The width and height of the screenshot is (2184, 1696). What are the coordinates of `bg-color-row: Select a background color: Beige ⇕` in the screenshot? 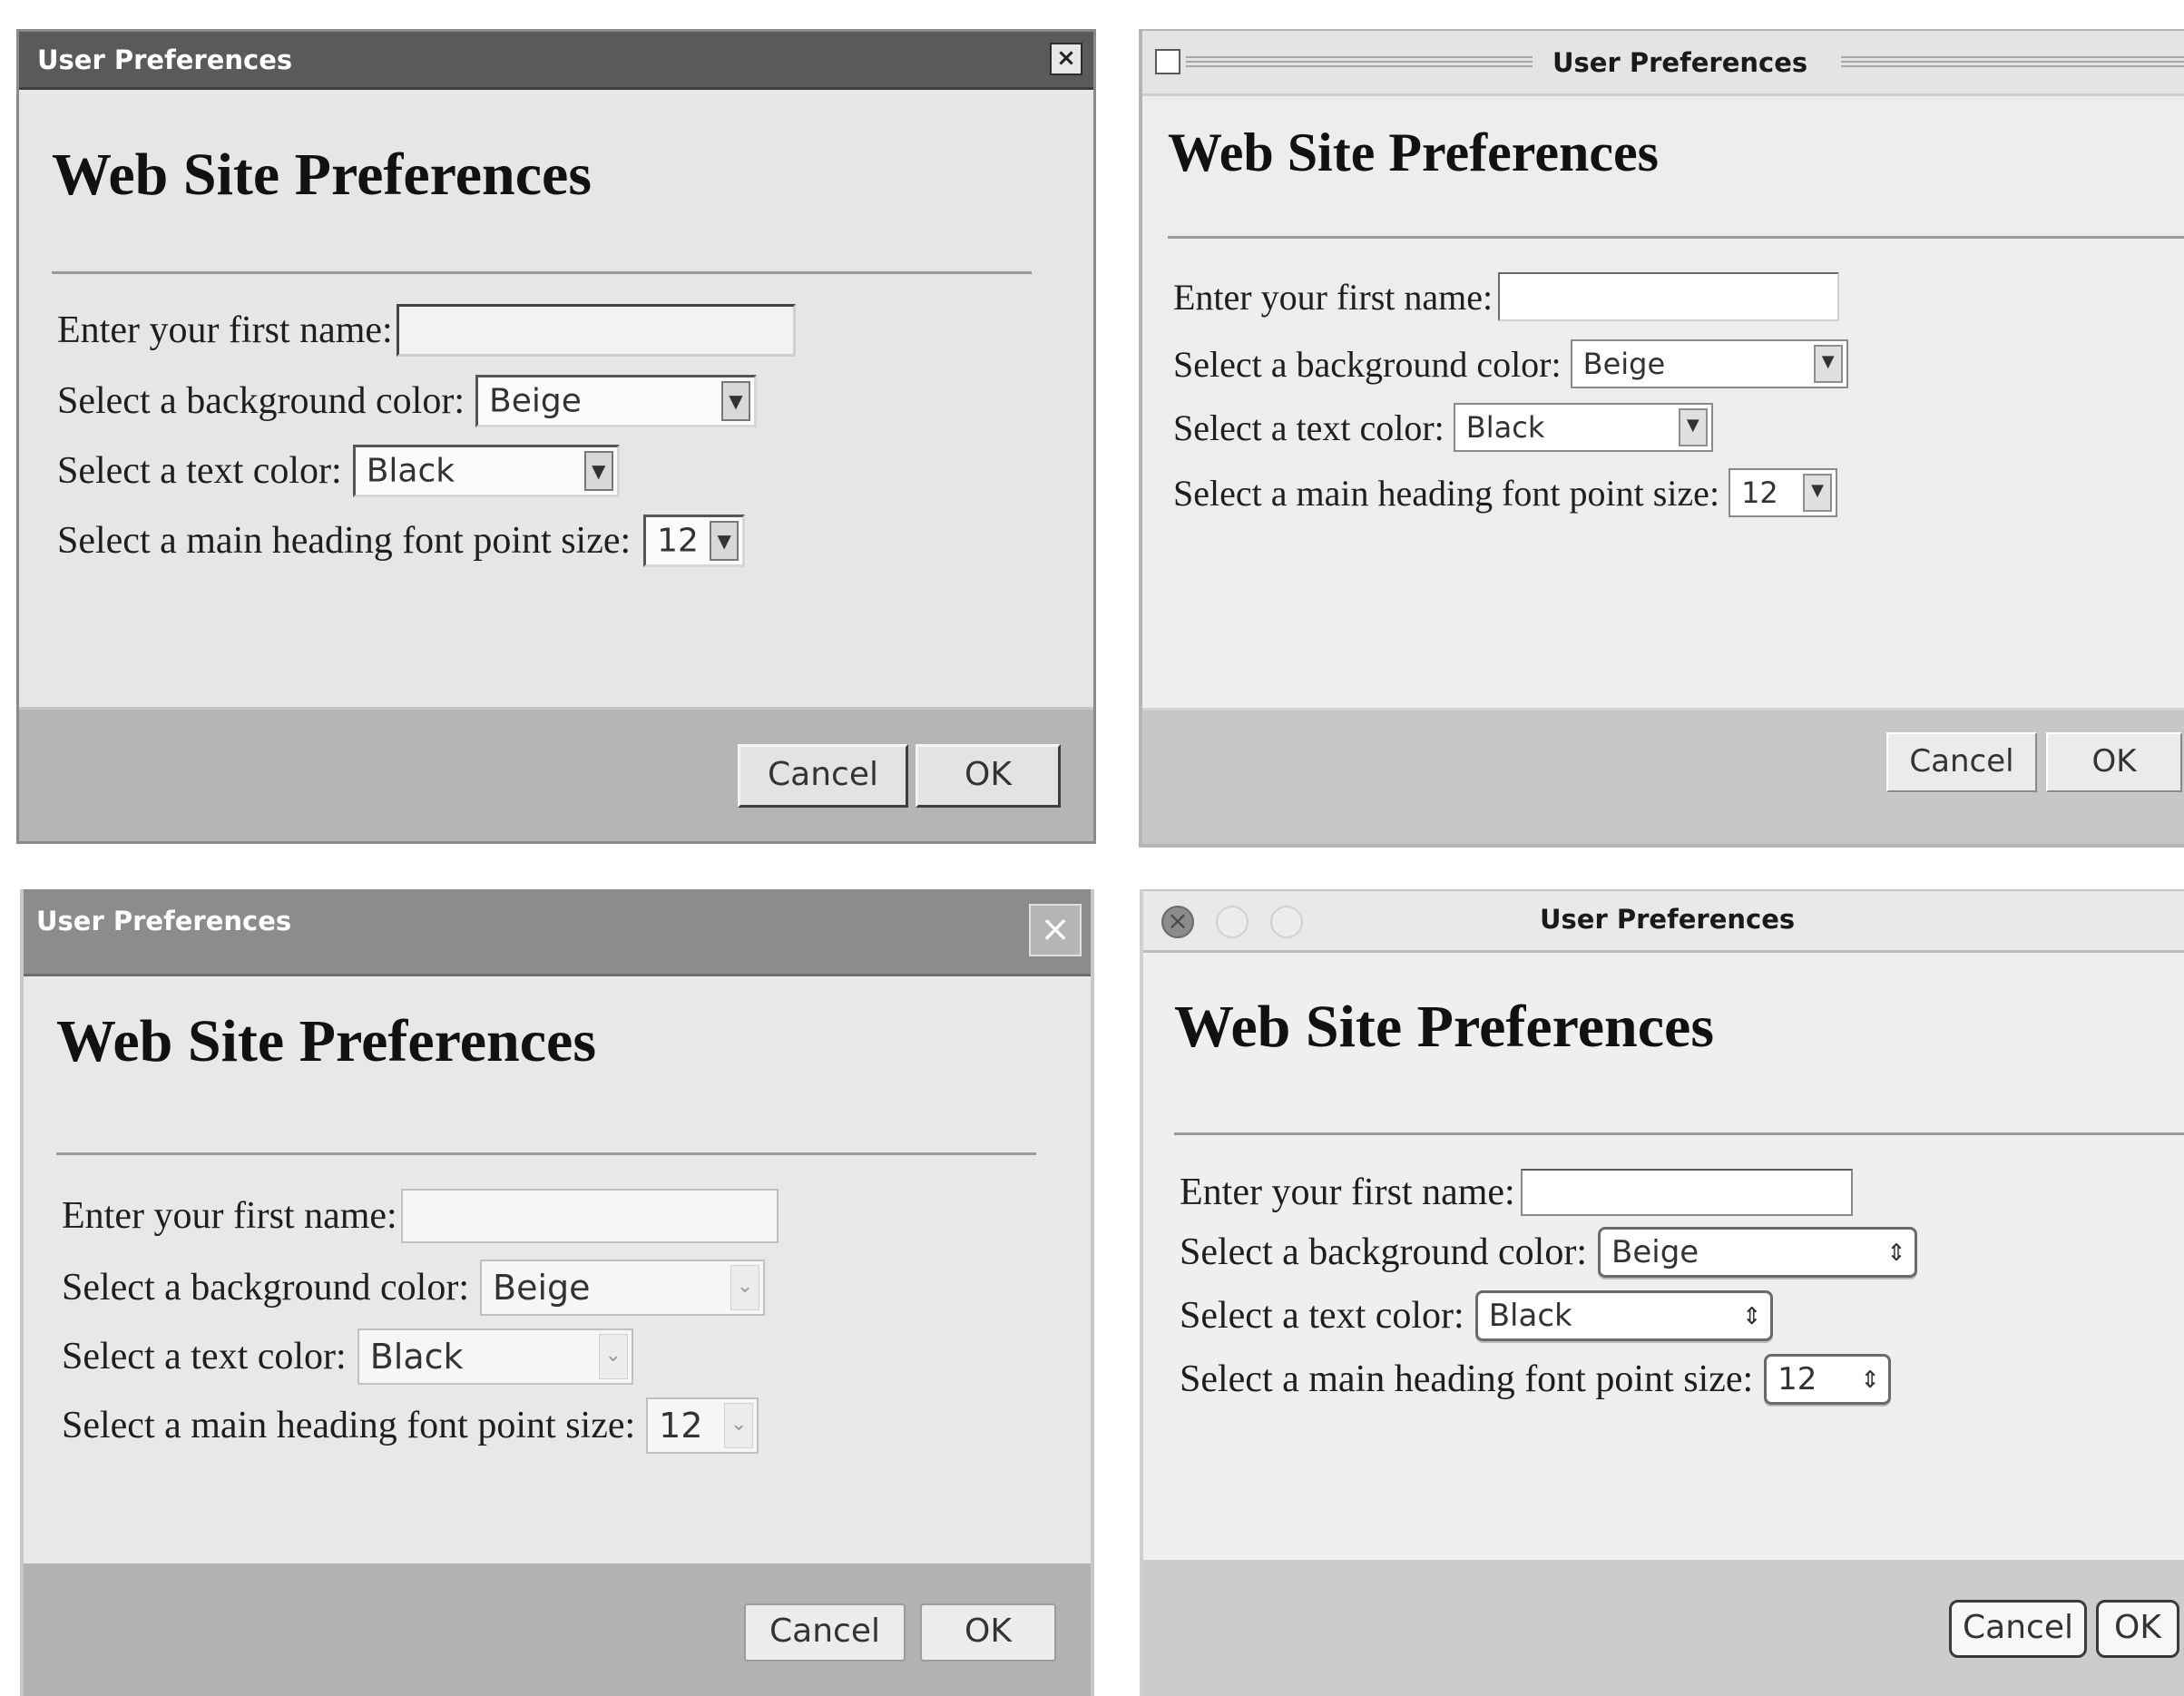 It's located at (1549, 1252).